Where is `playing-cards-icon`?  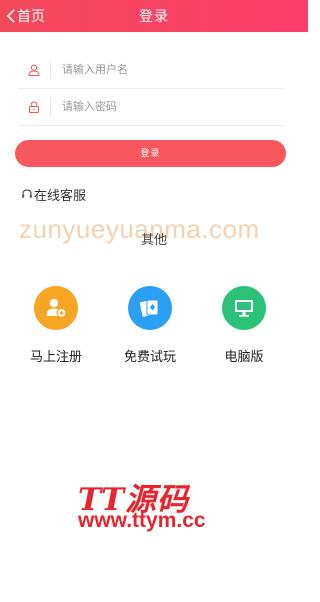
playing-cards-icon is located at coordinates (149, 308).